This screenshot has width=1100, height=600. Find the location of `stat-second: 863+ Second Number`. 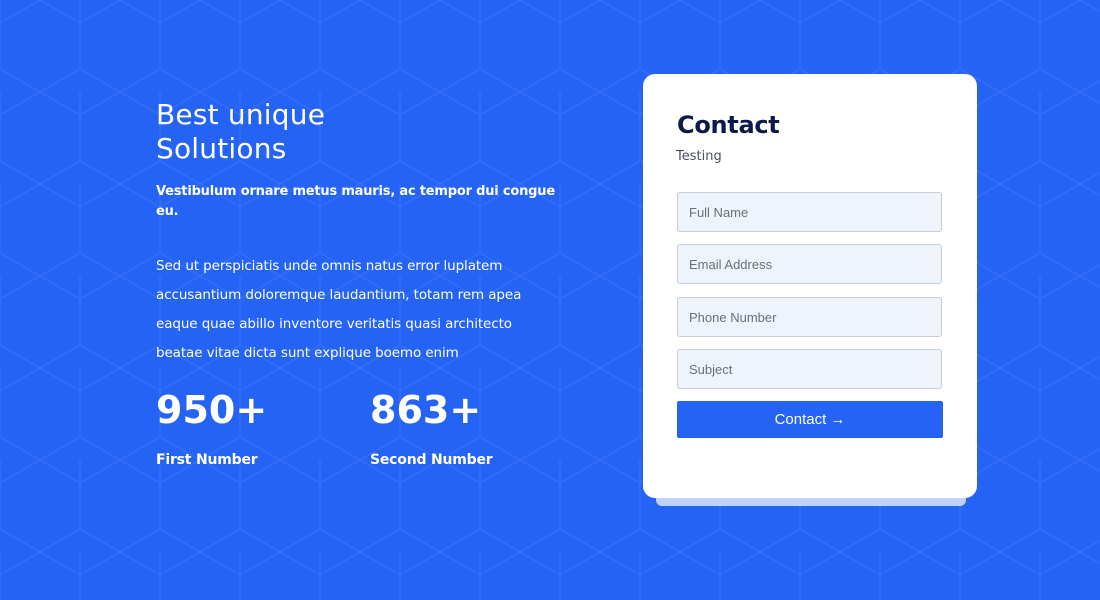

stat-second: 863+ Second Number is located at coordinates (431, 428).